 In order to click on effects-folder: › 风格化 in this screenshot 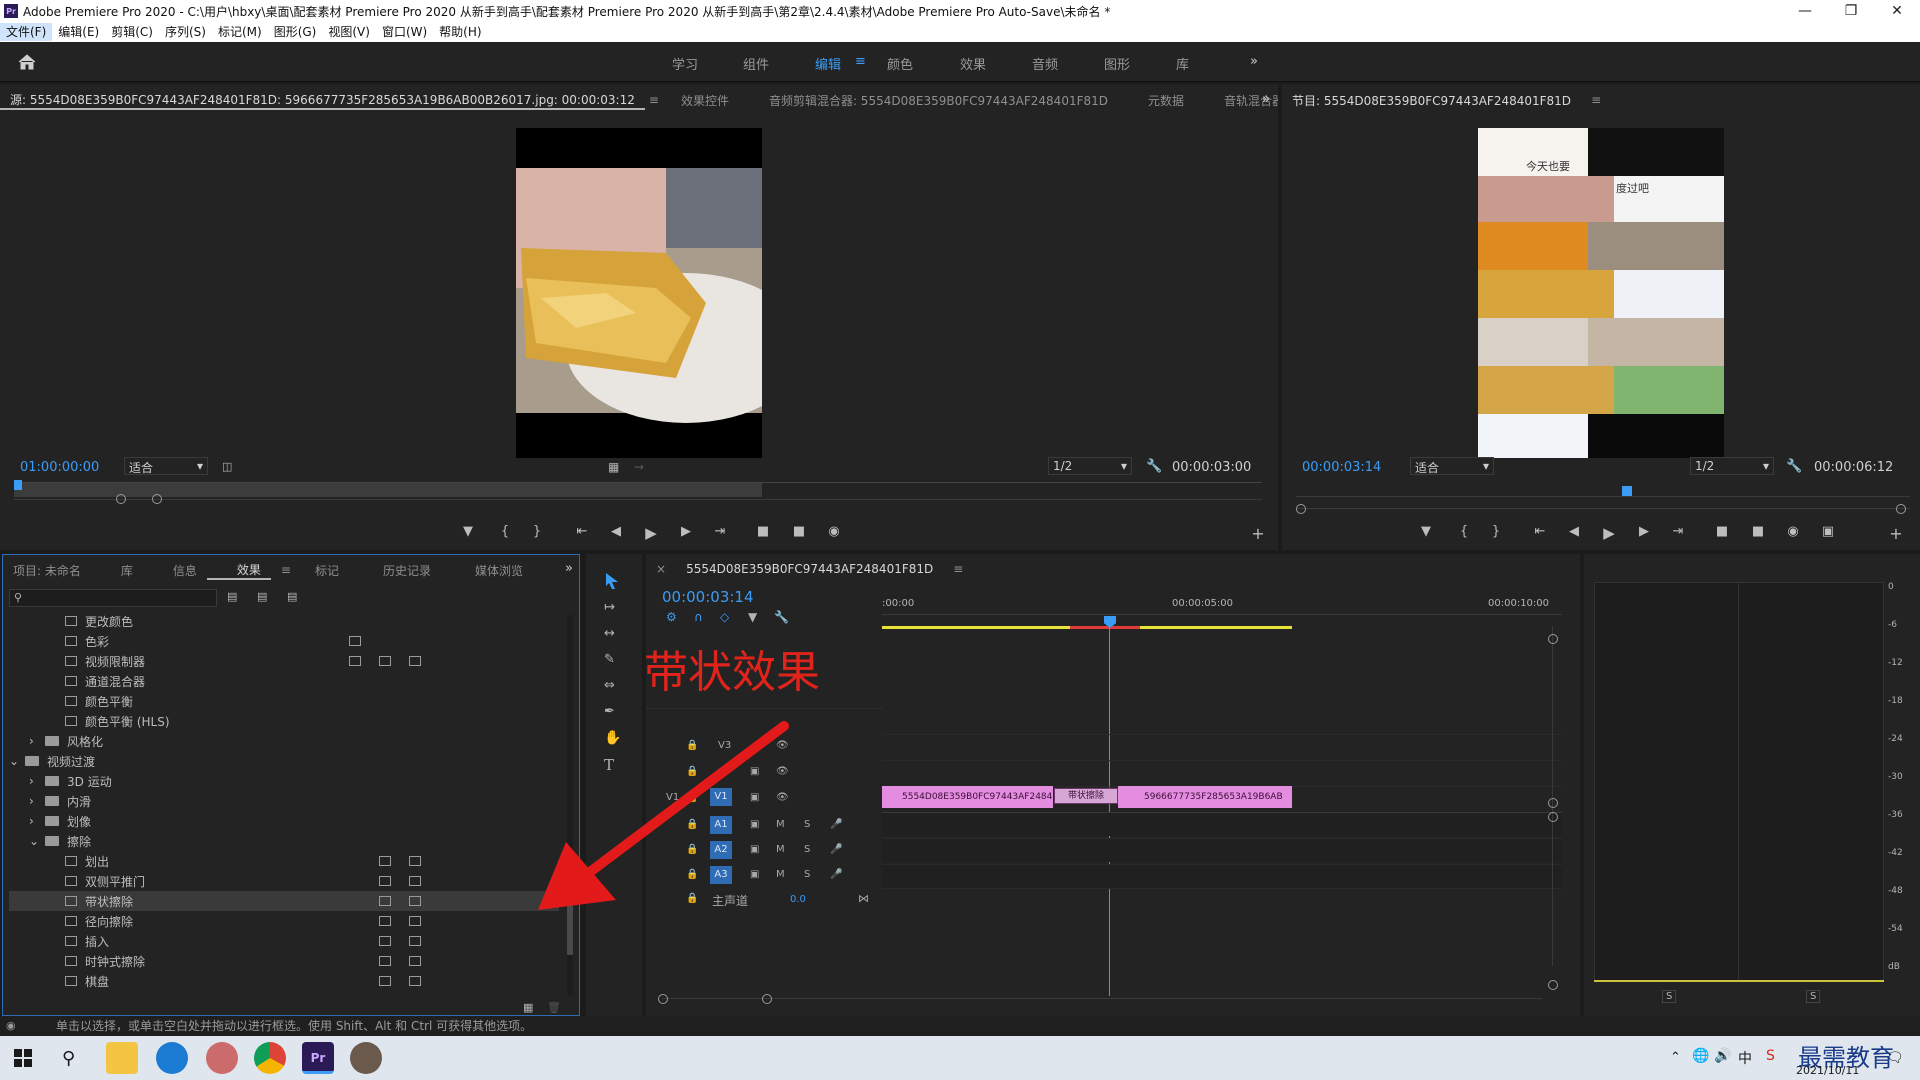, I will do `click(284, 741)`.